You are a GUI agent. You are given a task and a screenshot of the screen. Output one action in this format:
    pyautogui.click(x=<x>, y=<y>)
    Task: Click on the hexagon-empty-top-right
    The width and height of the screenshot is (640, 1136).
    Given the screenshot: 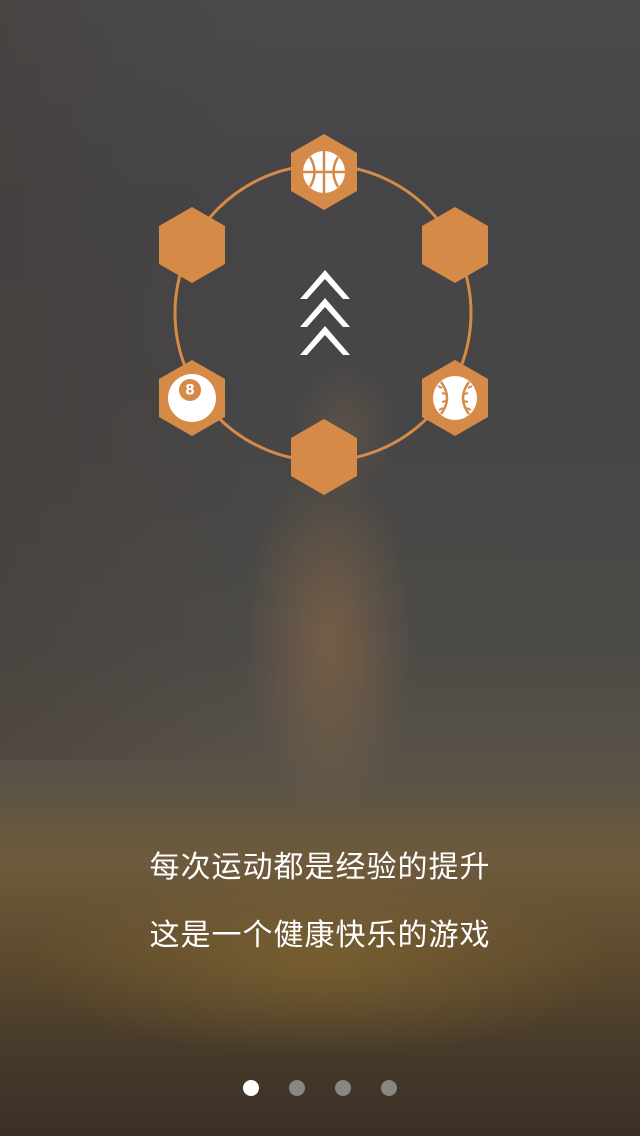 What is the action you would take?
    pyautogui.click(x=455, y=245)
    